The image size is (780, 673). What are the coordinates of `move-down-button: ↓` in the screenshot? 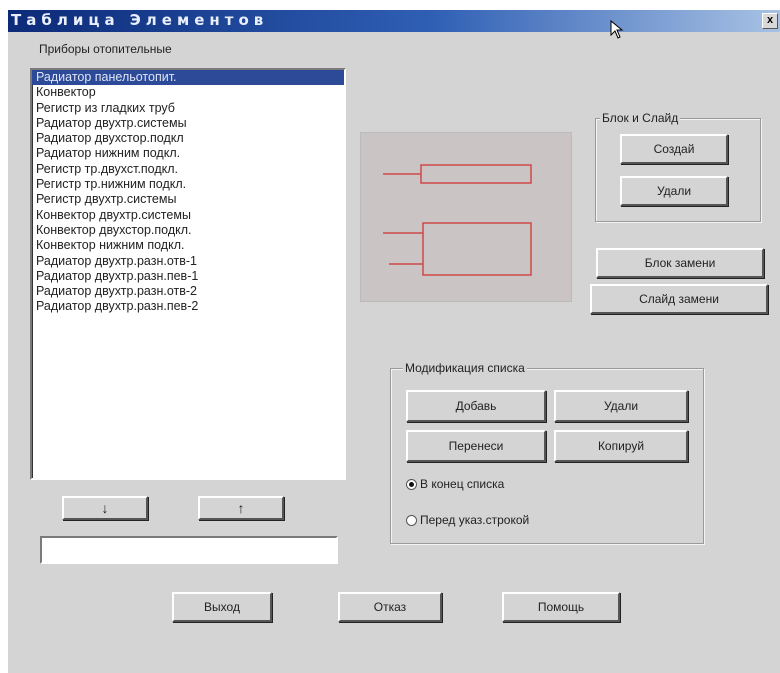 It's located at (105, 508).